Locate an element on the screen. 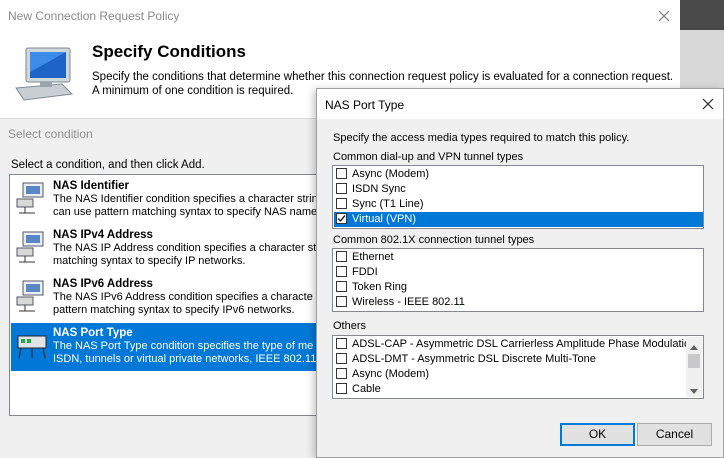 The image size is (724, 458). checkbox-checked is located at coordinates (341, 218).